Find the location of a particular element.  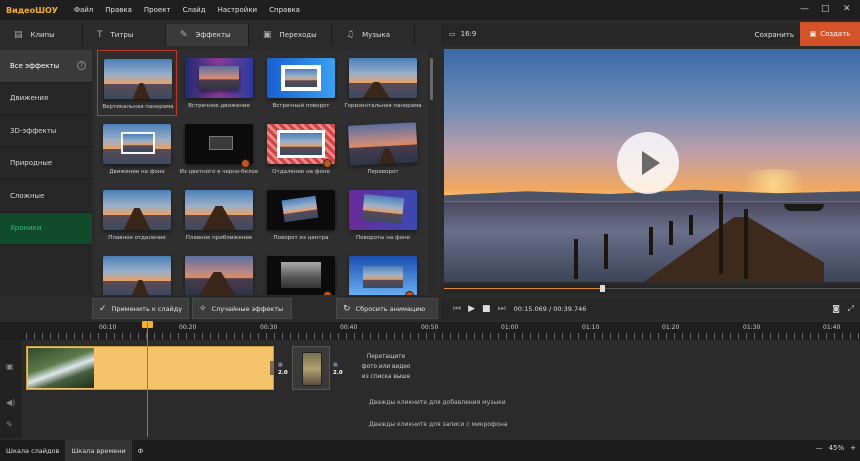

maximize-button: □ is located at coordinates (825, 9).